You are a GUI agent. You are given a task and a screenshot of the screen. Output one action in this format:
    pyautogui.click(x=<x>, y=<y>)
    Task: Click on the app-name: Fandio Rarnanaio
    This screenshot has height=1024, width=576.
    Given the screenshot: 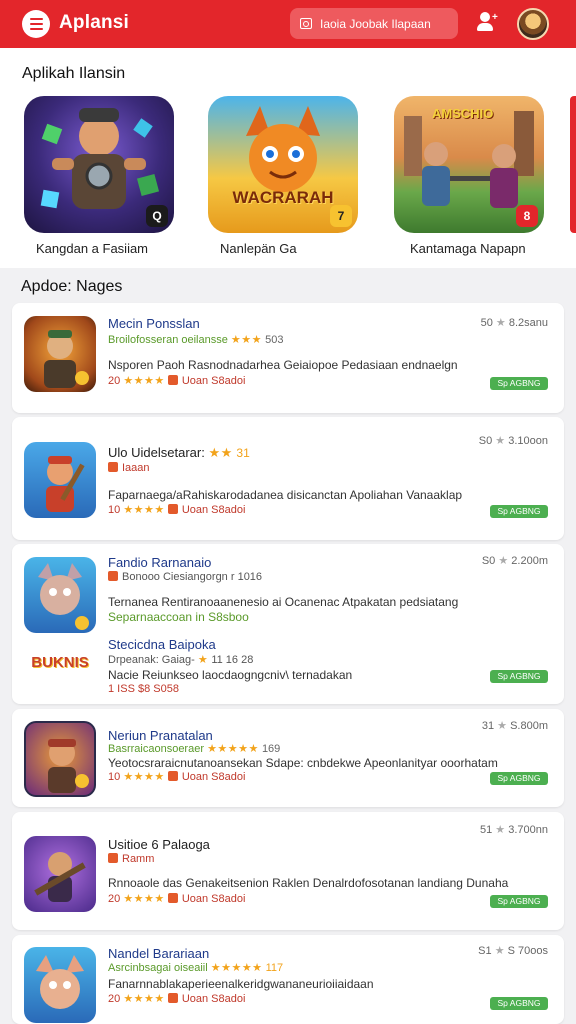 What is the action you would take?
    pyautogui.click(x=160, y=562)
    